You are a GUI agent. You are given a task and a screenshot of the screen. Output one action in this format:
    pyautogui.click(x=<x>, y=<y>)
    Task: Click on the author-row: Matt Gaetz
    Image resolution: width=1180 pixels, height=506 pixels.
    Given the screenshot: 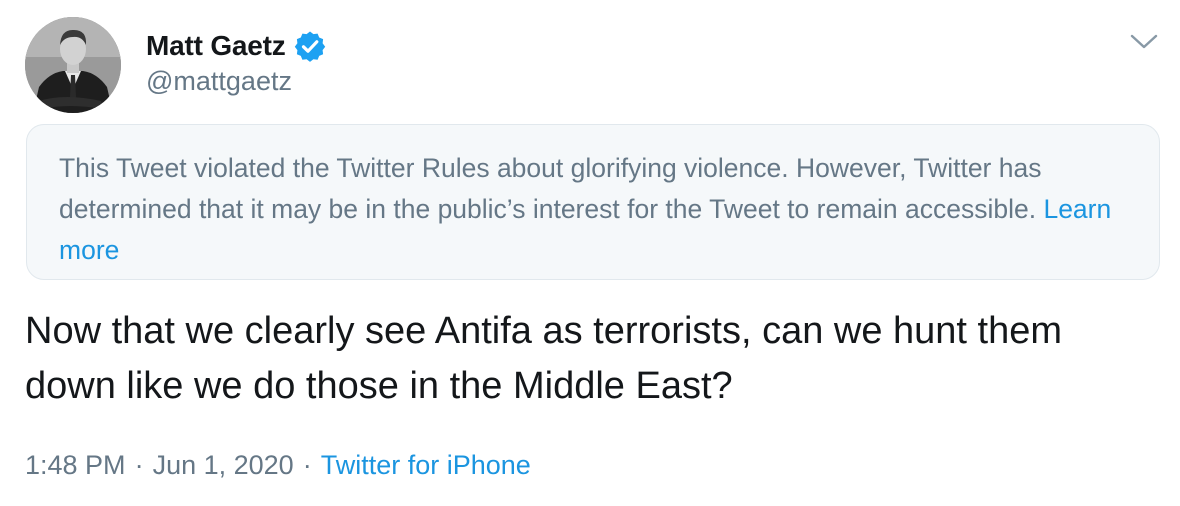 What is the action you would take?
    pyautogui.click(x=236, y=46)
    